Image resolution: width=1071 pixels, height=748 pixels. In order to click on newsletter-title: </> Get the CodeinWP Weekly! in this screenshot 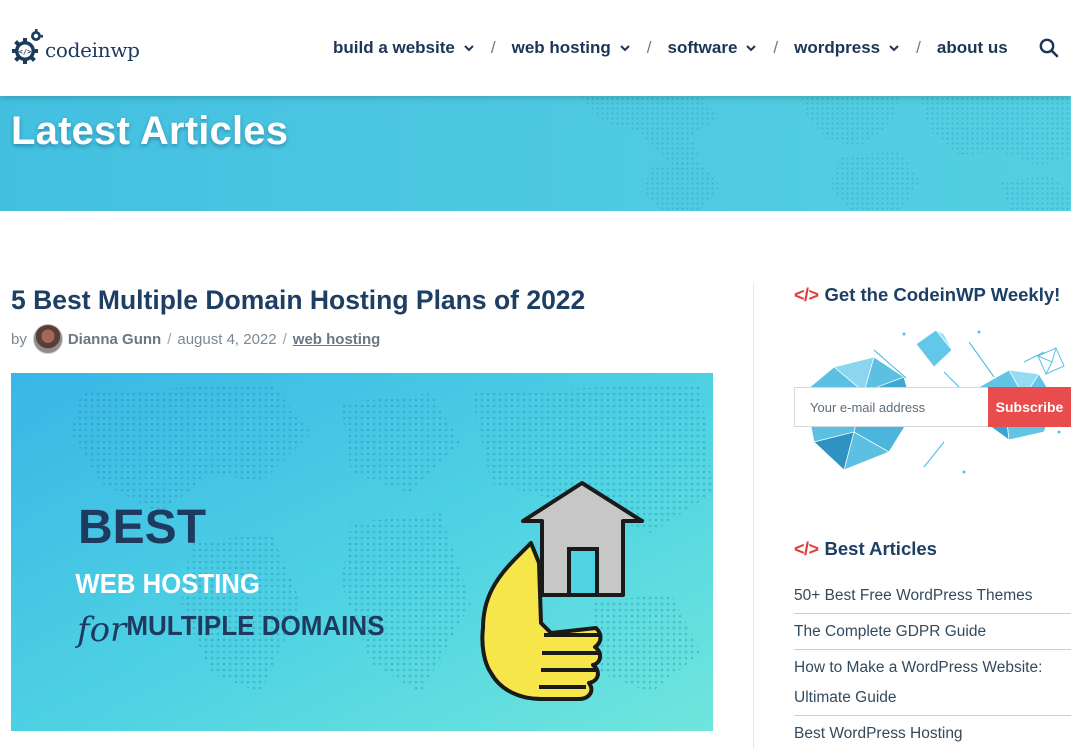, I will do `click(927, 295)`.